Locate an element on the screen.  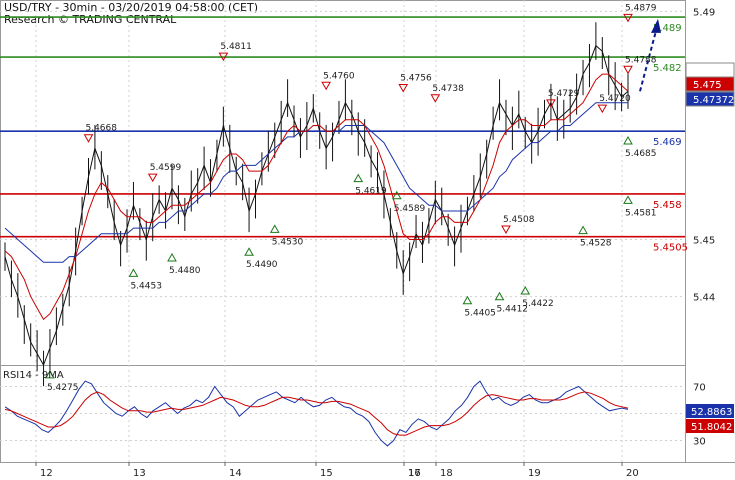
pivot-low-label: 5.4480 is located at coordinates (185, 271).